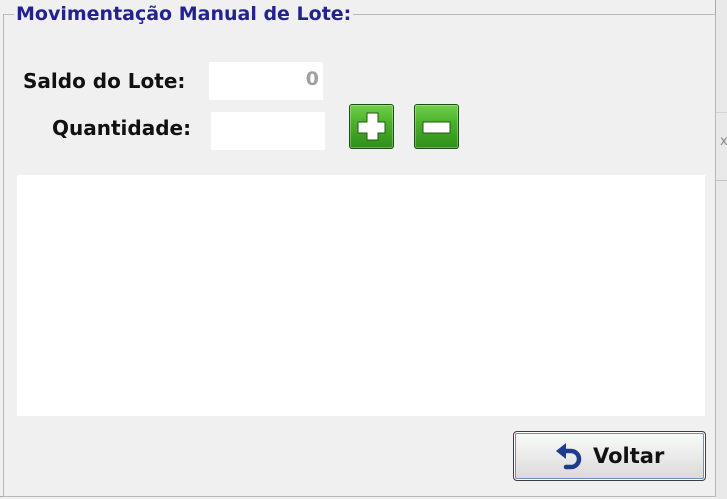 This screenshot has width=727, height=499. I want to click on undo-icon, so click(569, 456).